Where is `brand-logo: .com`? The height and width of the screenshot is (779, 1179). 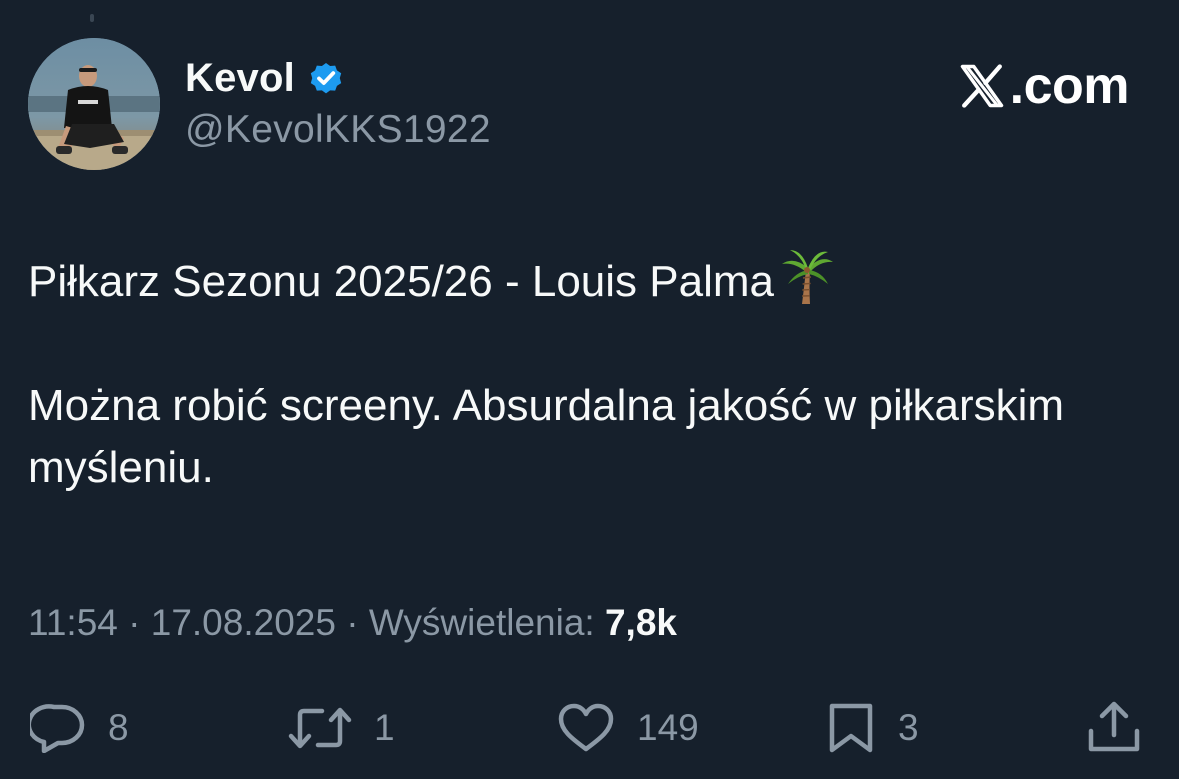
brand-logo: .com is located at coordinates (1043, 86).